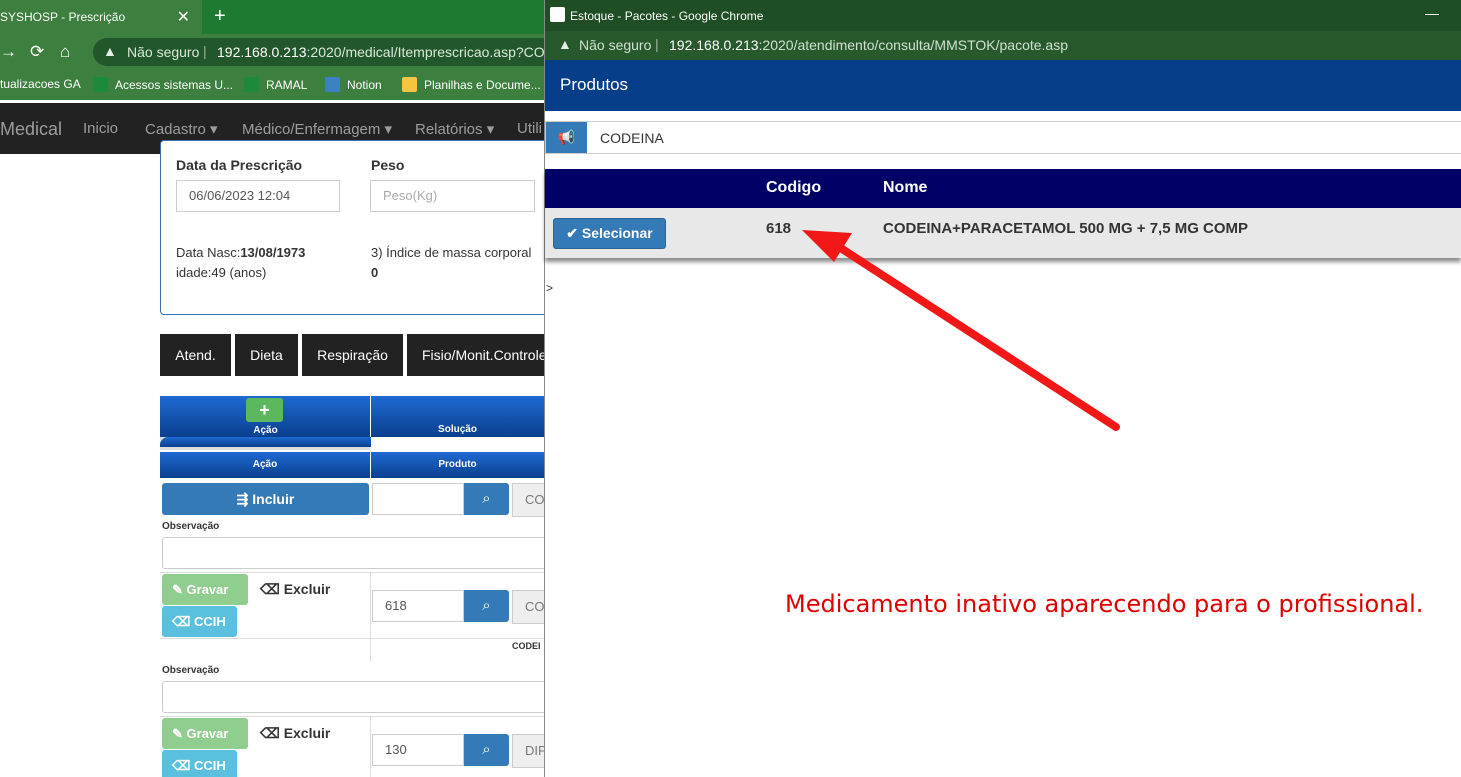 This screenshot has width=1461, height=777. I want to click on annotation-arrow, so click(961, 330).